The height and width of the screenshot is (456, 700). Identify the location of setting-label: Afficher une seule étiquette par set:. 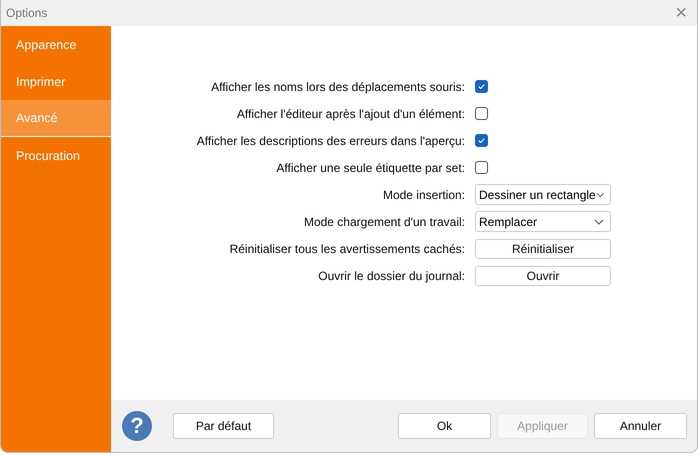
(370, 167).